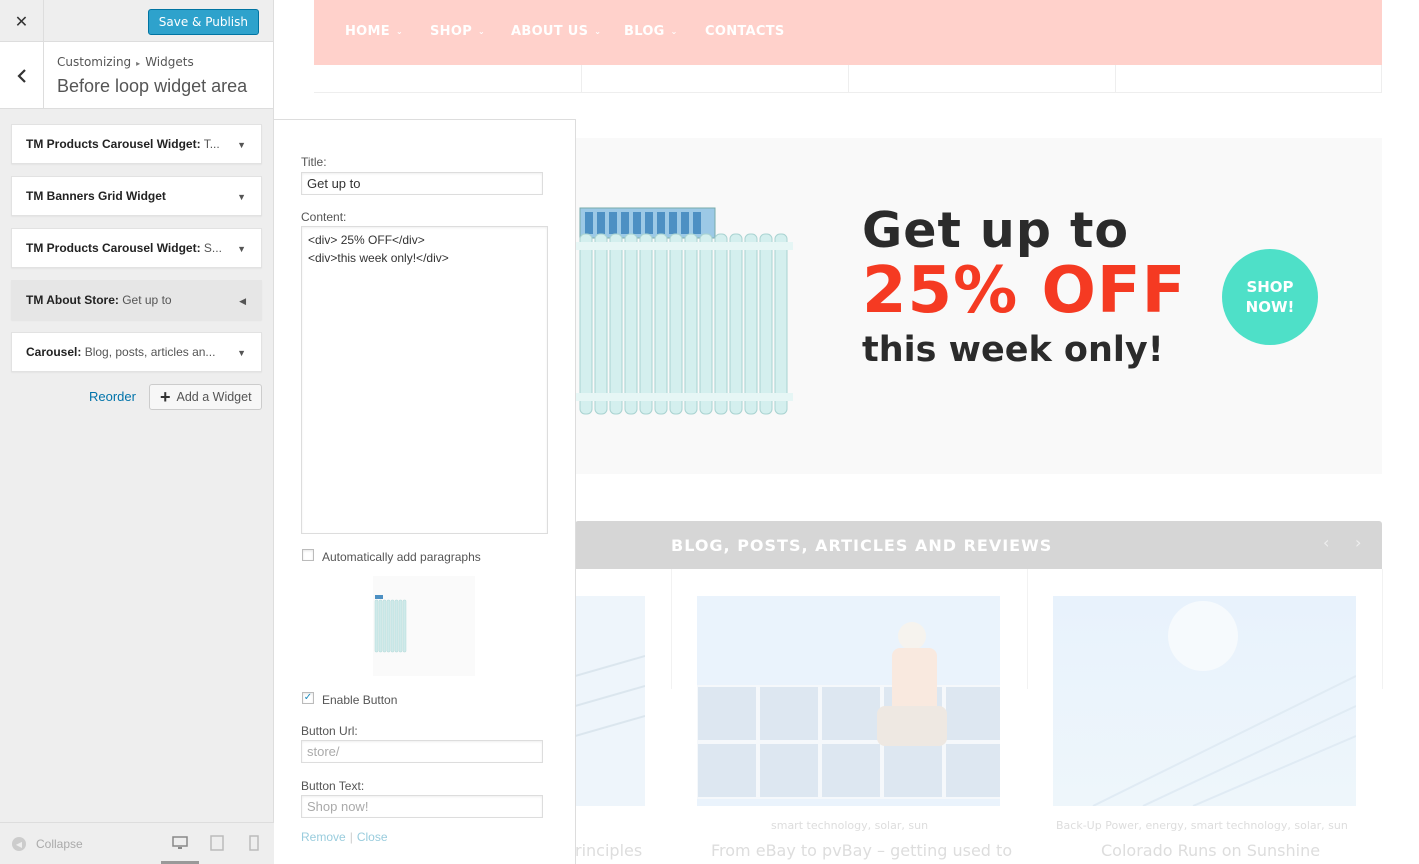  I want to click on auto-paragraphs-checkbox, so click(308, 555).